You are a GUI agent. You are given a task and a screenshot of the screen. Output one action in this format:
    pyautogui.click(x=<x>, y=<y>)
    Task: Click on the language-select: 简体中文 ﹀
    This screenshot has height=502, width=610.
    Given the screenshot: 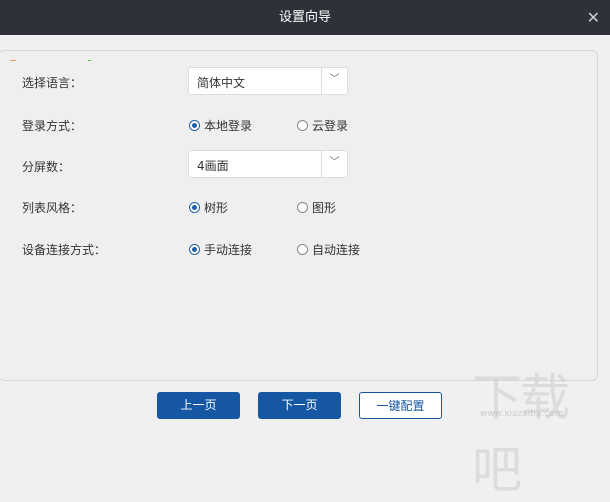 What is the action you would take?
    pyautogui.click(x=268, y=81)
    